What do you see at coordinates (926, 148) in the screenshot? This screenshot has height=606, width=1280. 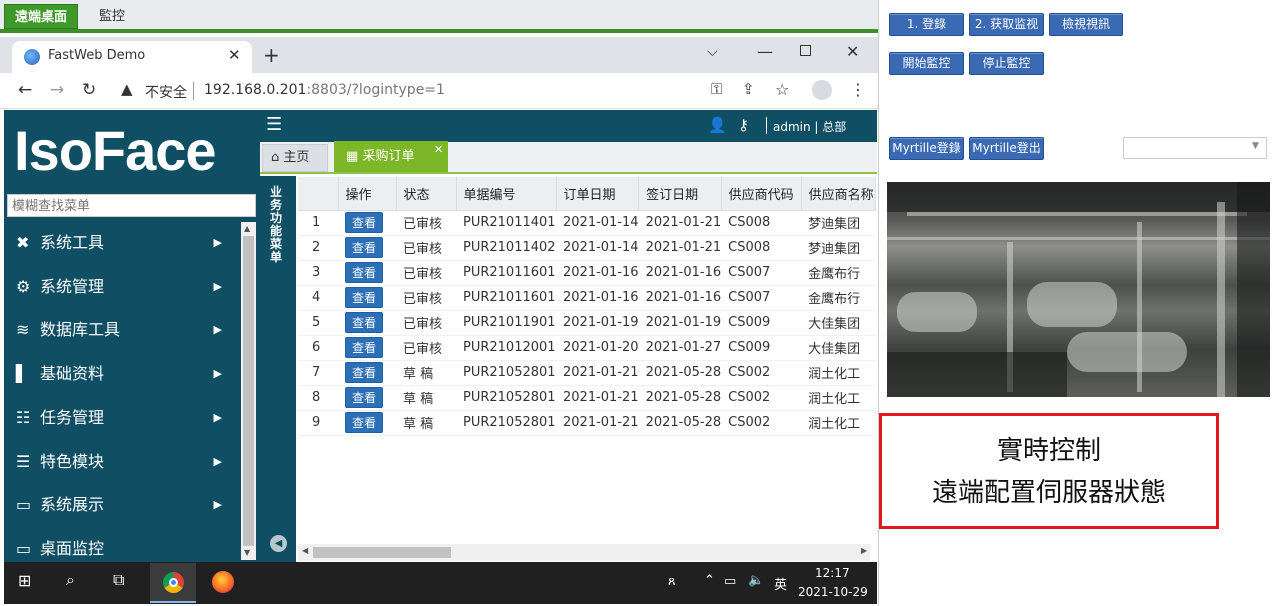 I see `myrtille-login-button: Myrtille登錄` at bounding box center [926, 148].